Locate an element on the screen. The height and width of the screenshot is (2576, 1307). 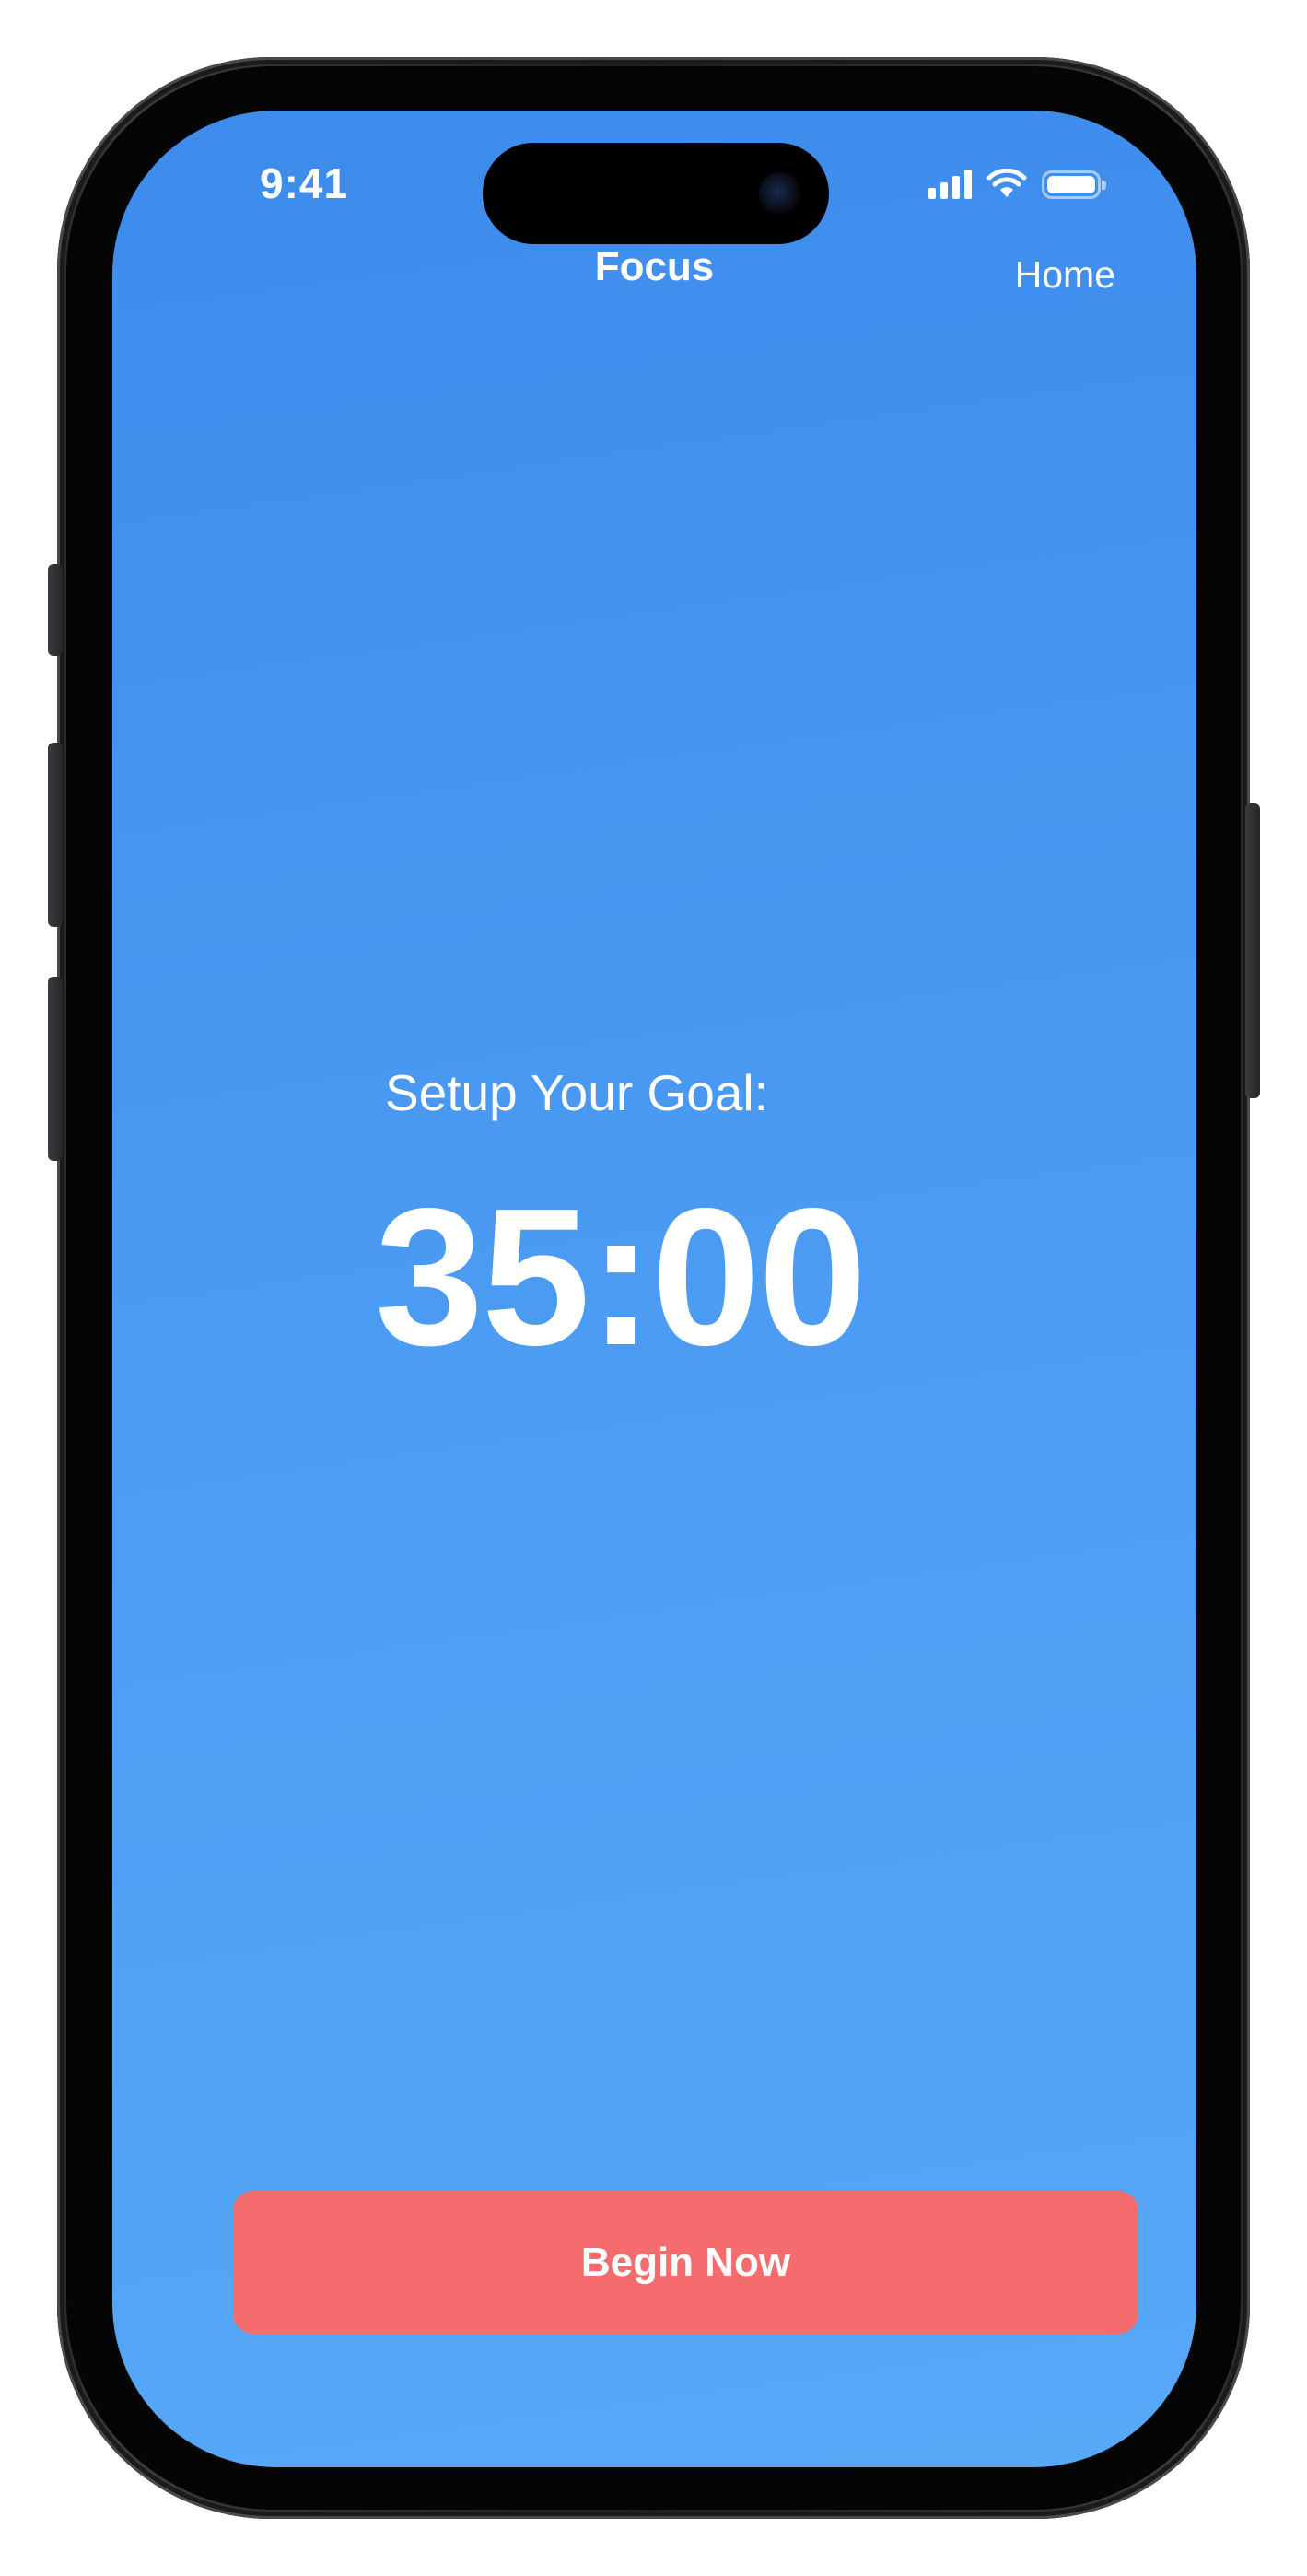
status-icons is located at coordinates (1017, 184).